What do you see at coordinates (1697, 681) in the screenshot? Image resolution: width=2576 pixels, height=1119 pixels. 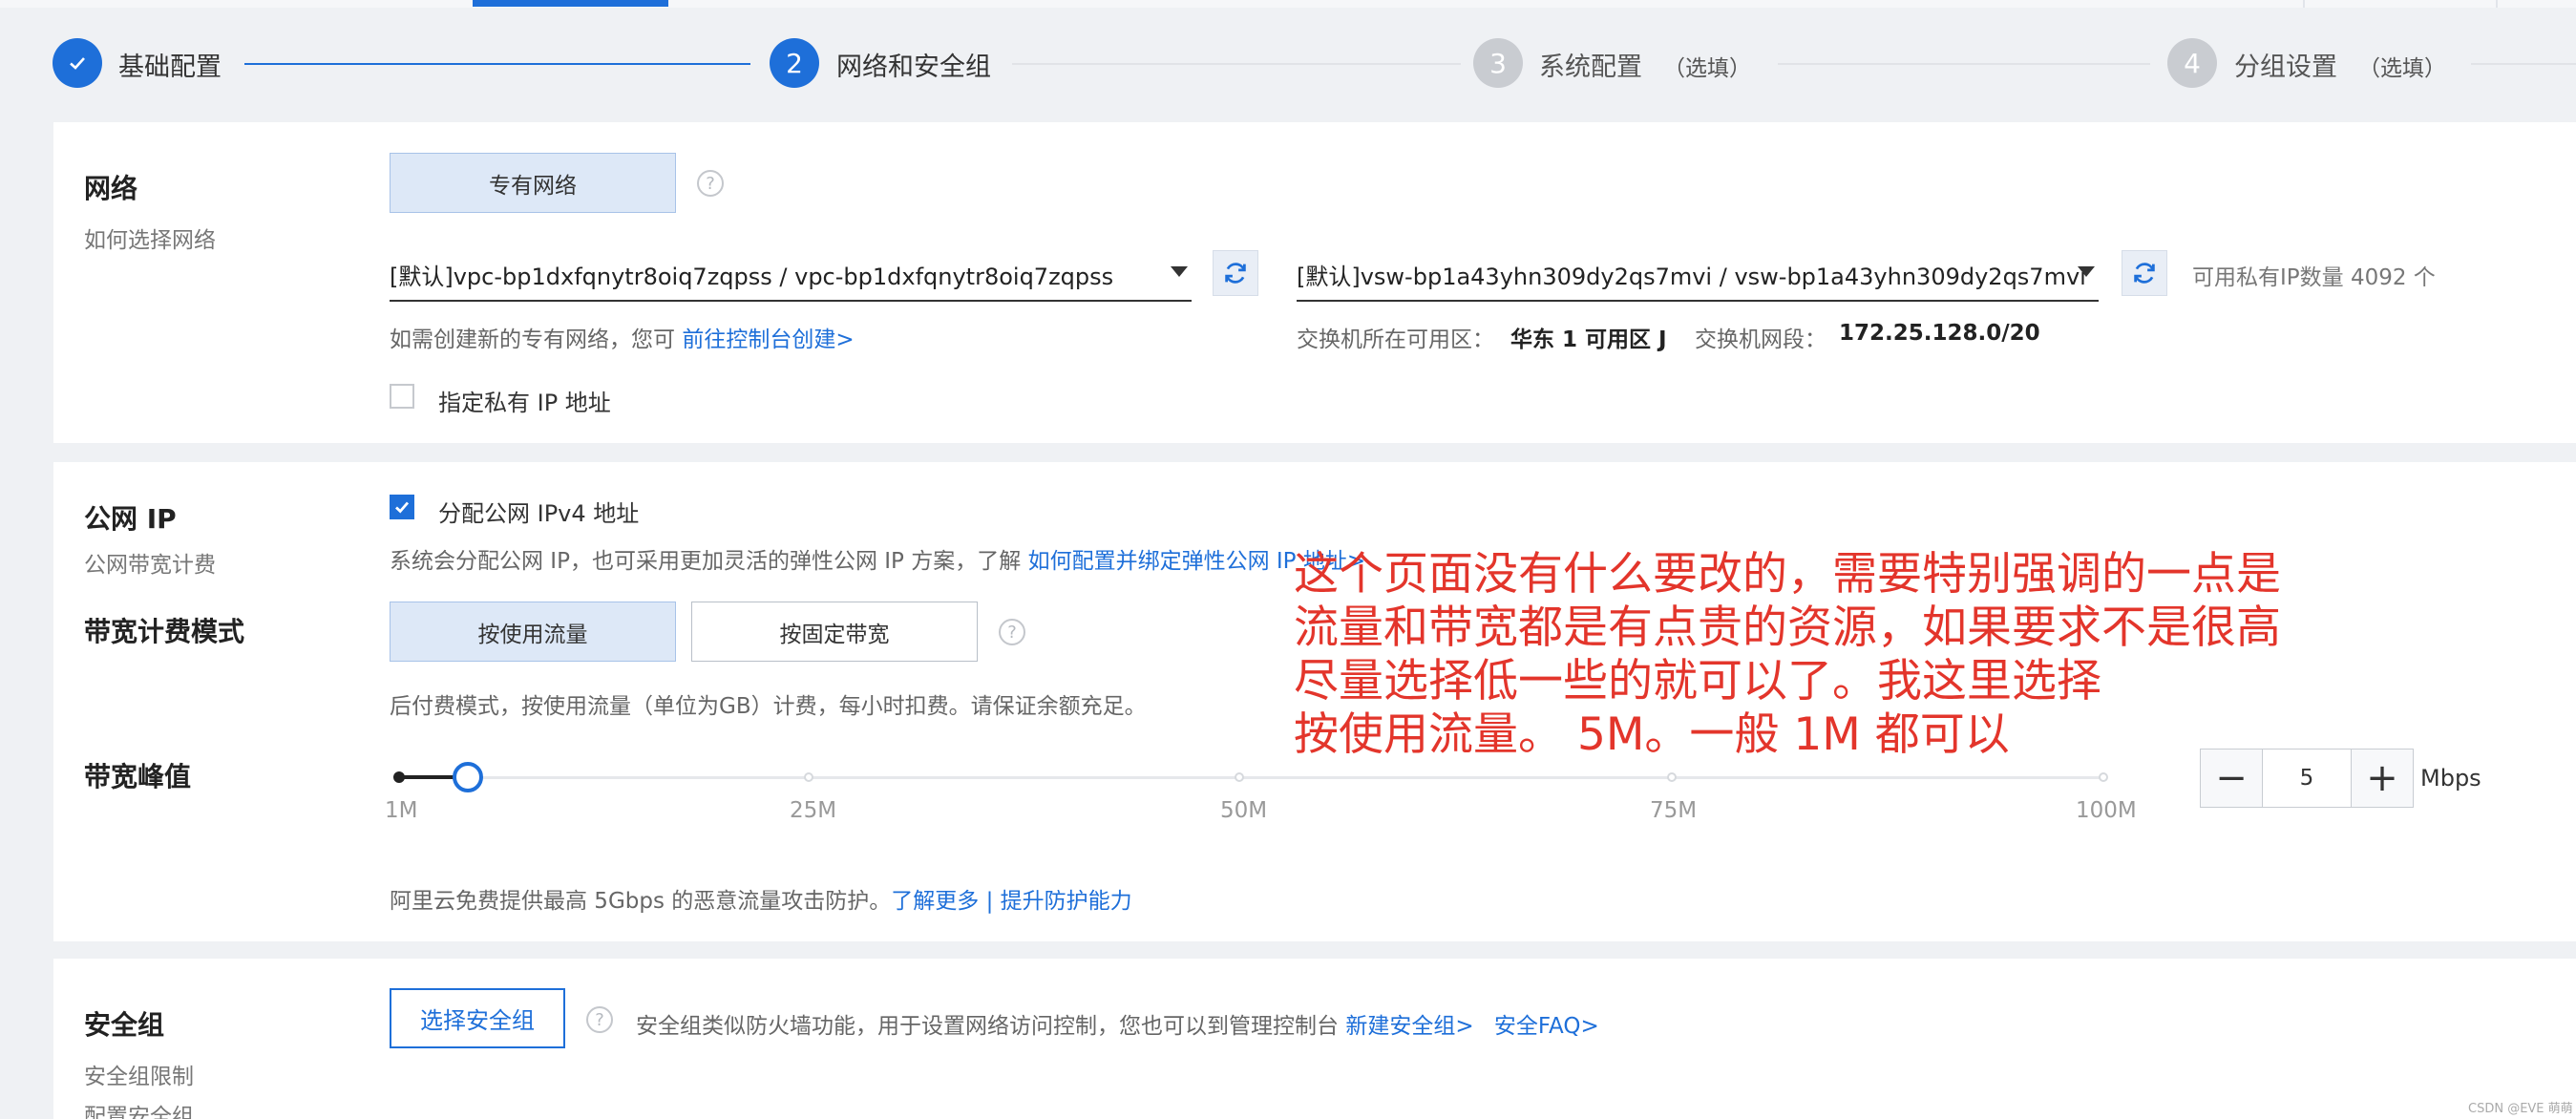 I see `annotation-line: 尽量选择低一些的就可以了。我这里选择` at bounding box center [1697, 681].